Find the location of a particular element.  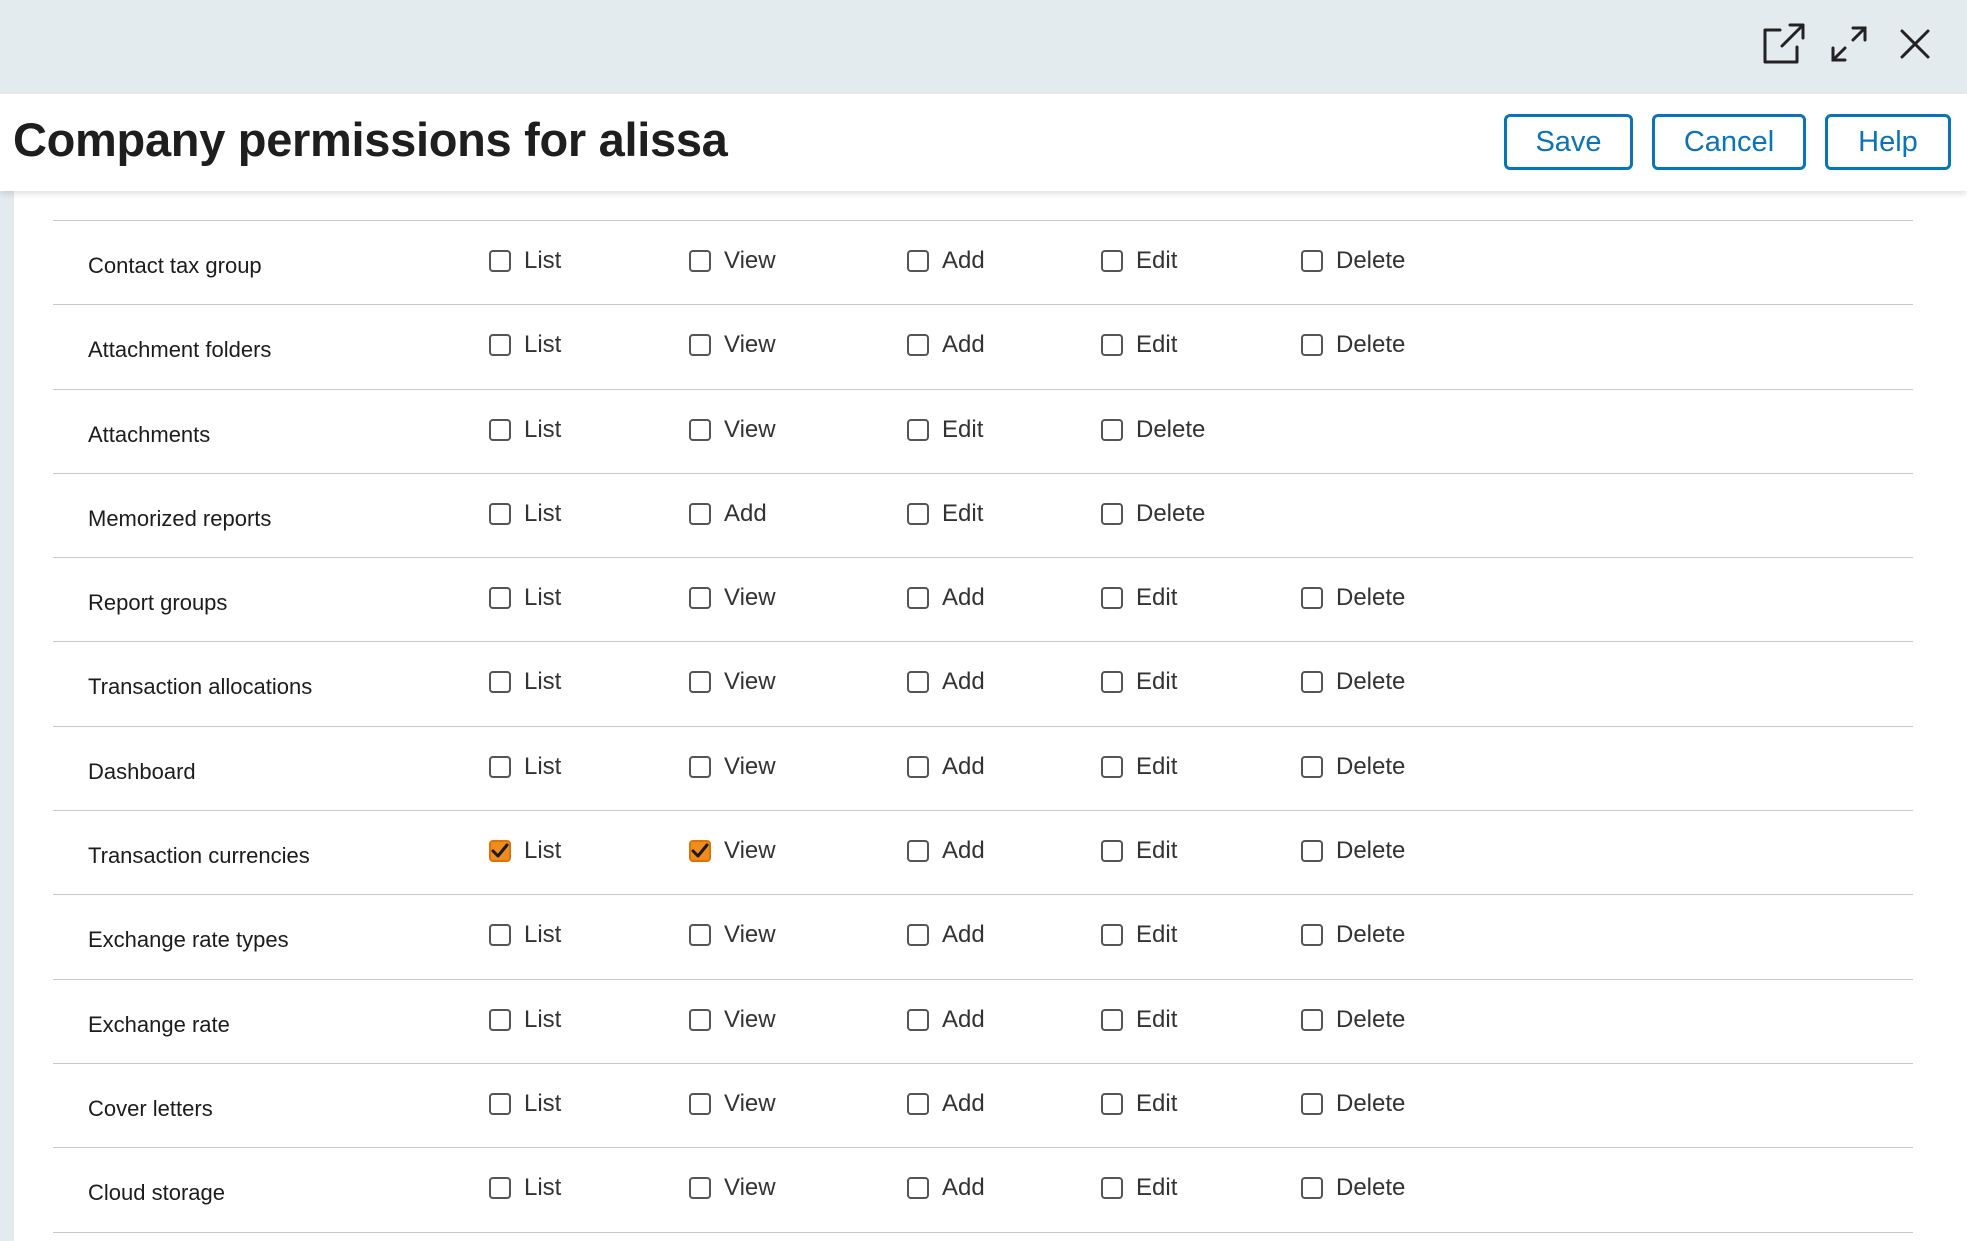

cancel-button: Cancel is located at coordinates (1729, 142).